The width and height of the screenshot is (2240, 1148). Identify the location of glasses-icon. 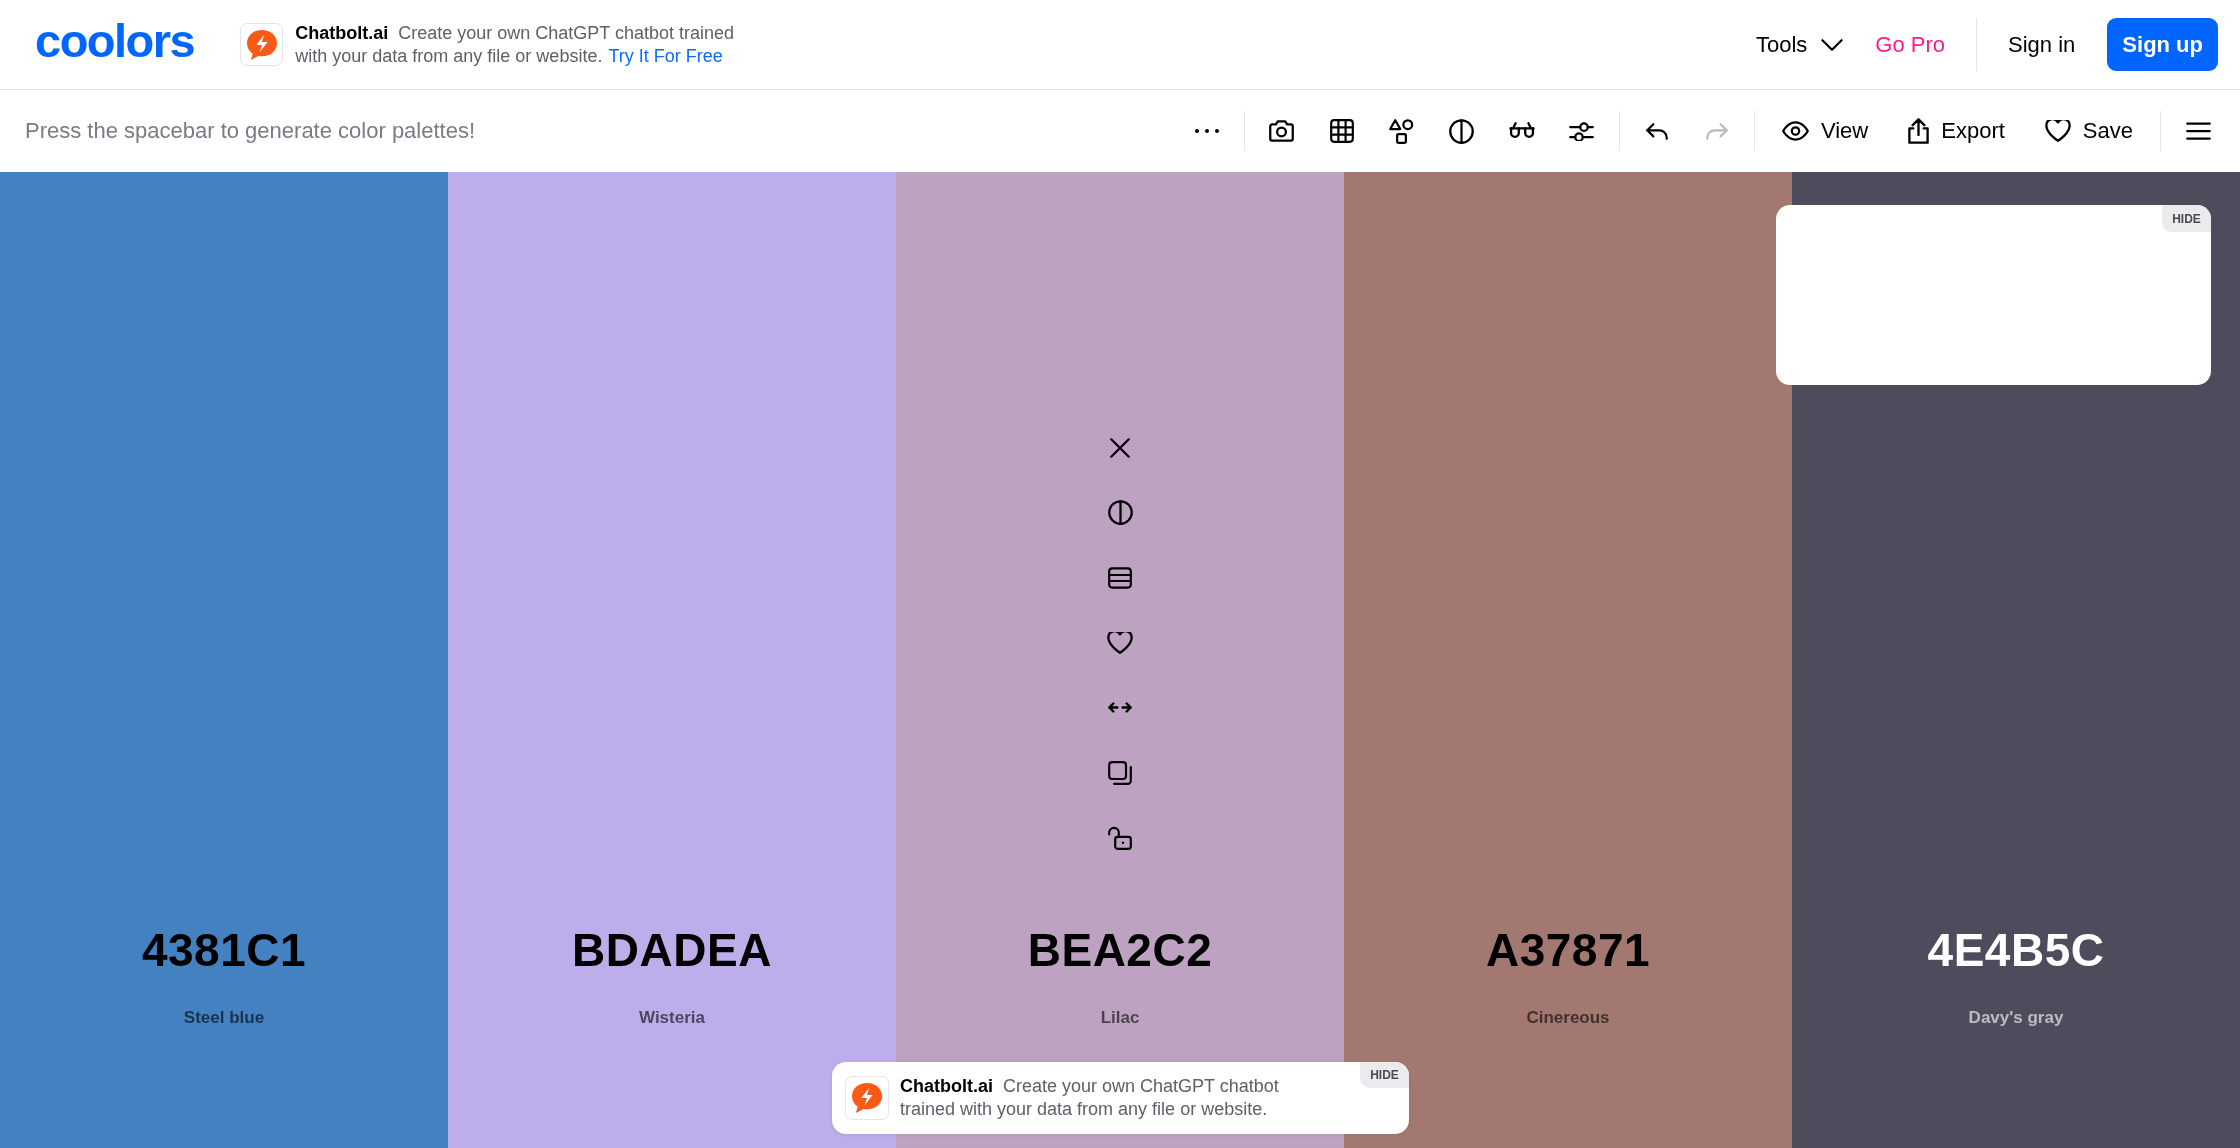
(1521, 131).